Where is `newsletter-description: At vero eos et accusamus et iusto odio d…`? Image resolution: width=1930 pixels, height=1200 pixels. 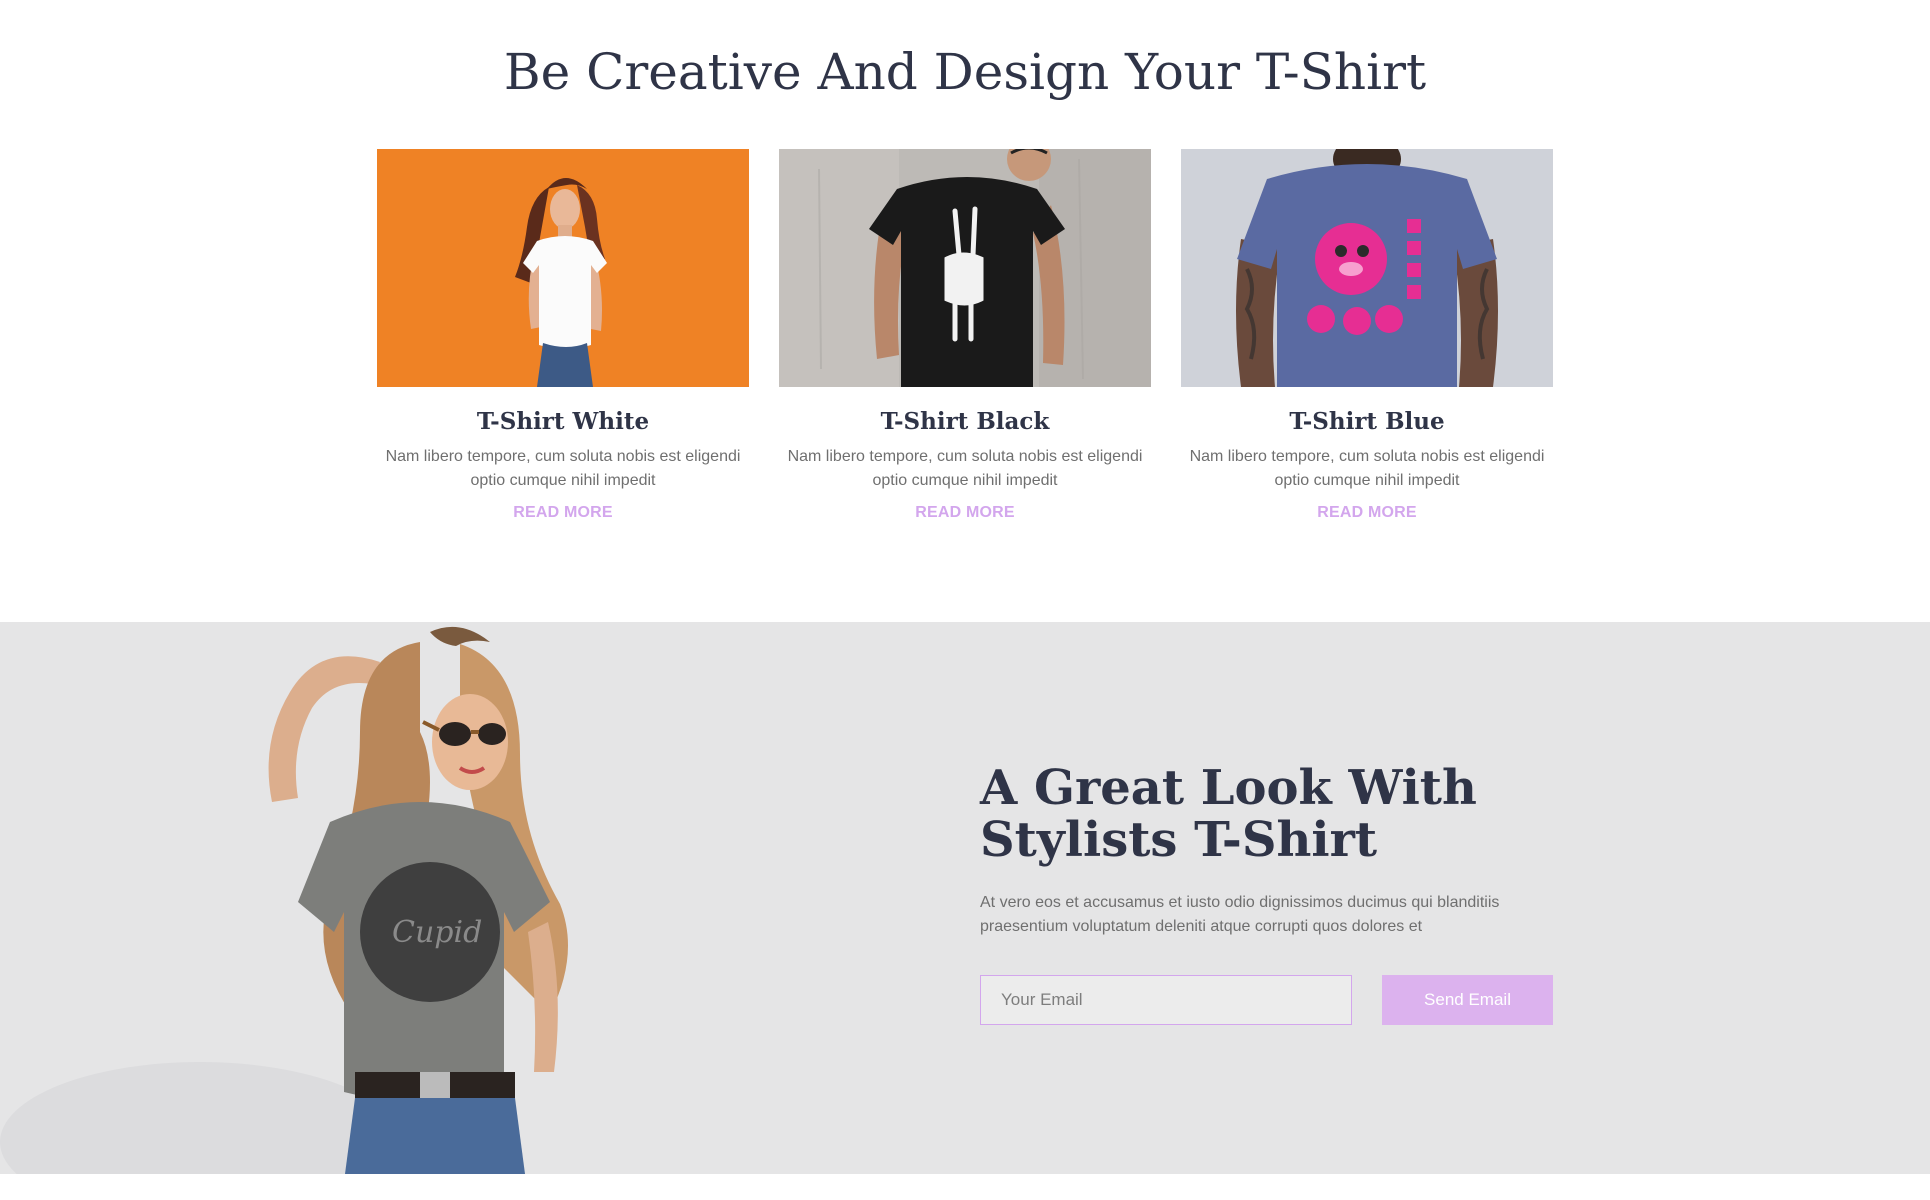
newsletter-description: At vero eos et accusamus et iusto odio d… is located at coordinates (1240, 914).